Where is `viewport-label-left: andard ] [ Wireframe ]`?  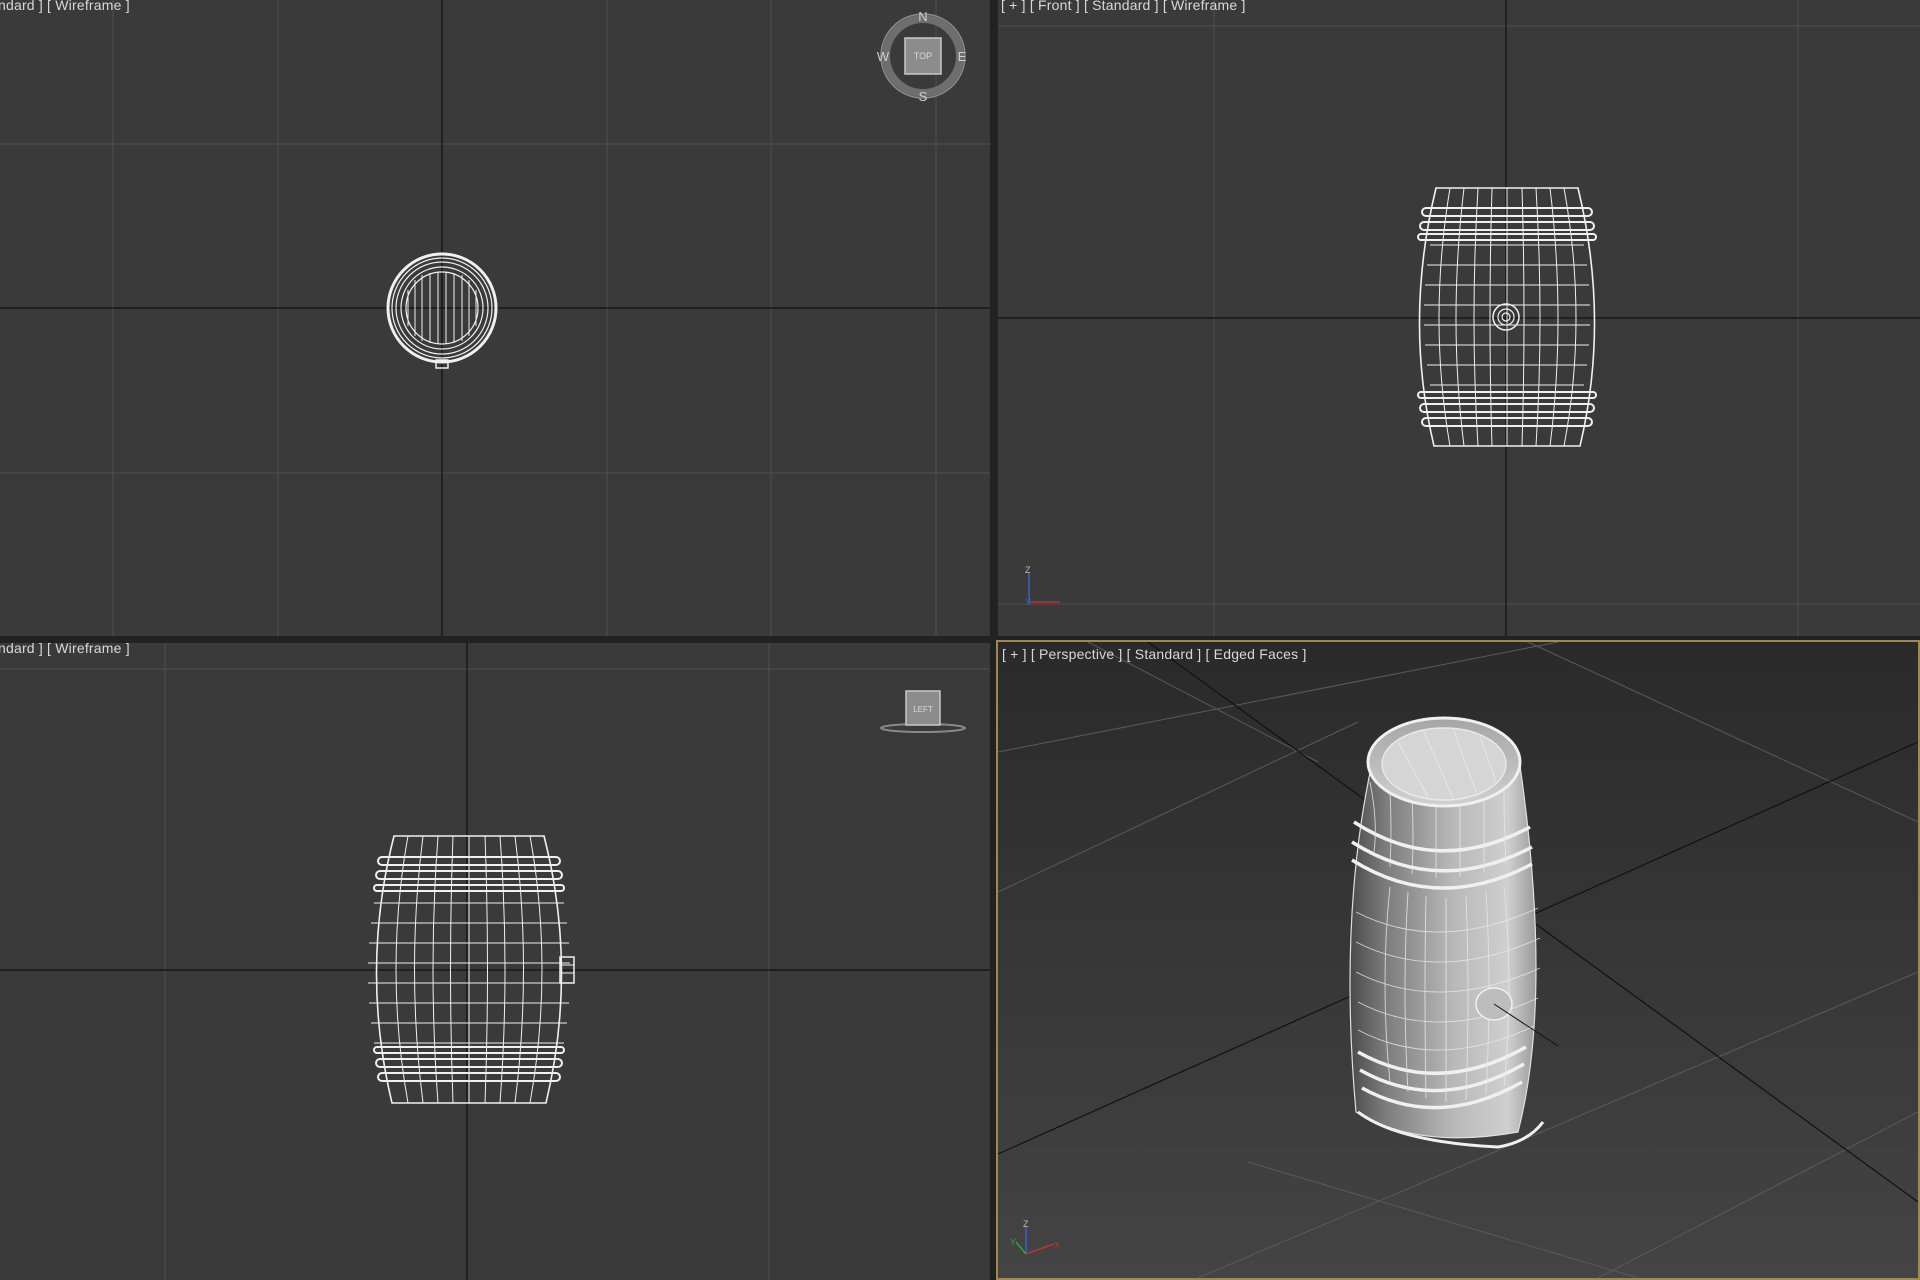
viewport-label-left: andard ] [ Wireframe ] is located at coordinates (65, 649).